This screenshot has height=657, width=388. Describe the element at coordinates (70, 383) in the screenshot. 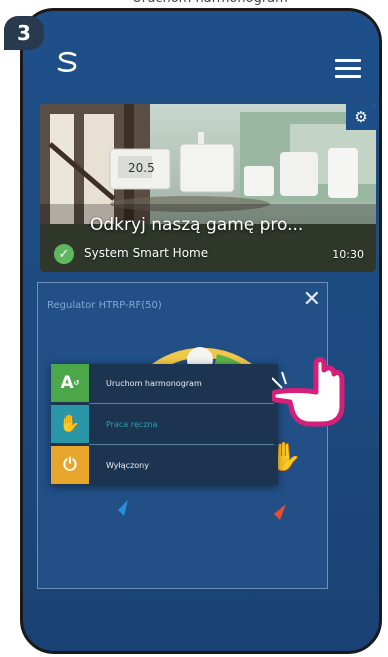

I see `schedule-a-icon: A ↺` at that location.